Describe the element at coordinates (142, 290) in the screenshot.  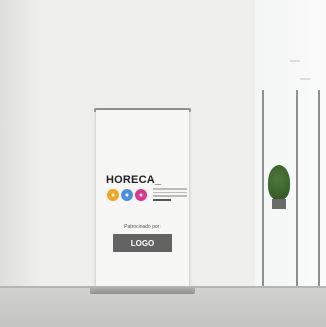
I see `banner-stand-base` at that location.